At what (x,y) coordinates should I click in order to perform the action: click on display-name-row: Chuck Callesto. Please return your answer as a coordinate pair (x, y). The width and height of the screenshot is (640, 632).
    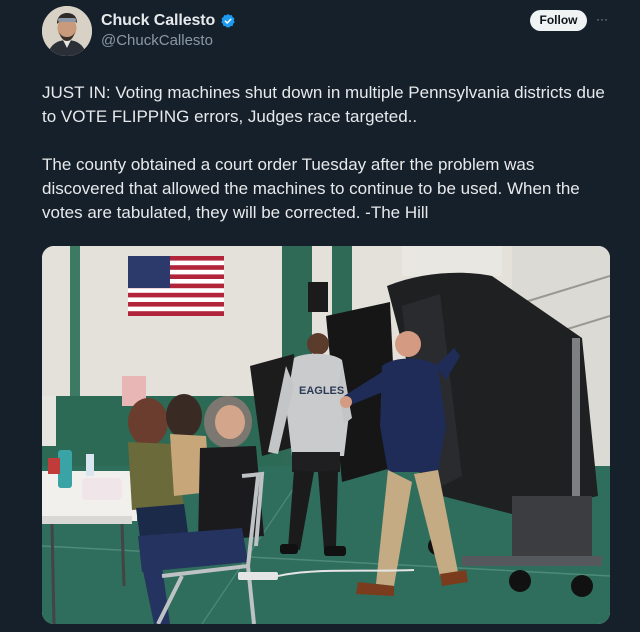
    Looking at the image, I should click on (168, 21).